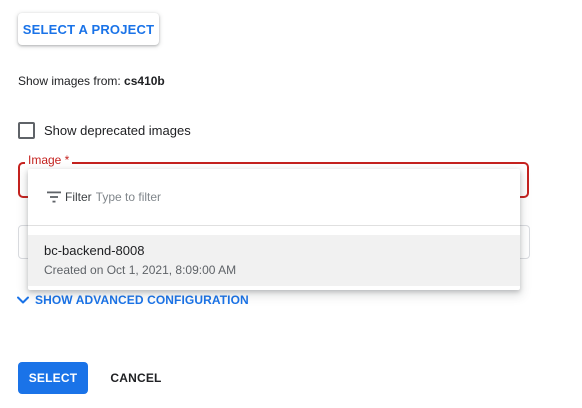 The width and height of the screenshot is (582, 408). I want to click on image-option-name: bc-backend-8008, so click(94, 250).